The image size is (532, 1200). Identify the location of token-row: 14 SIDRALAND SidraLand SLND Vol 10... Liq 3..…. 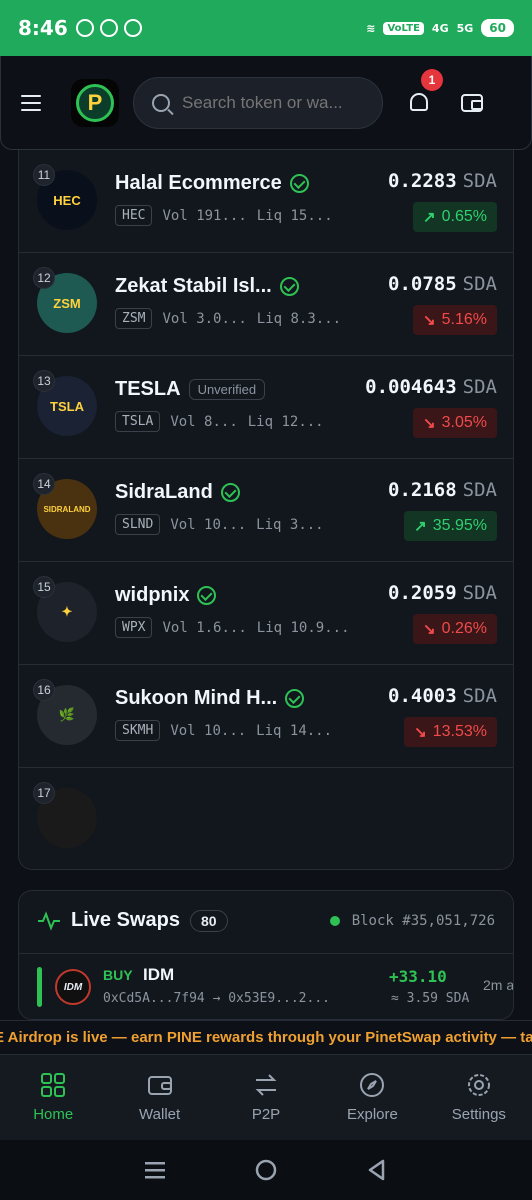
(266, 510).